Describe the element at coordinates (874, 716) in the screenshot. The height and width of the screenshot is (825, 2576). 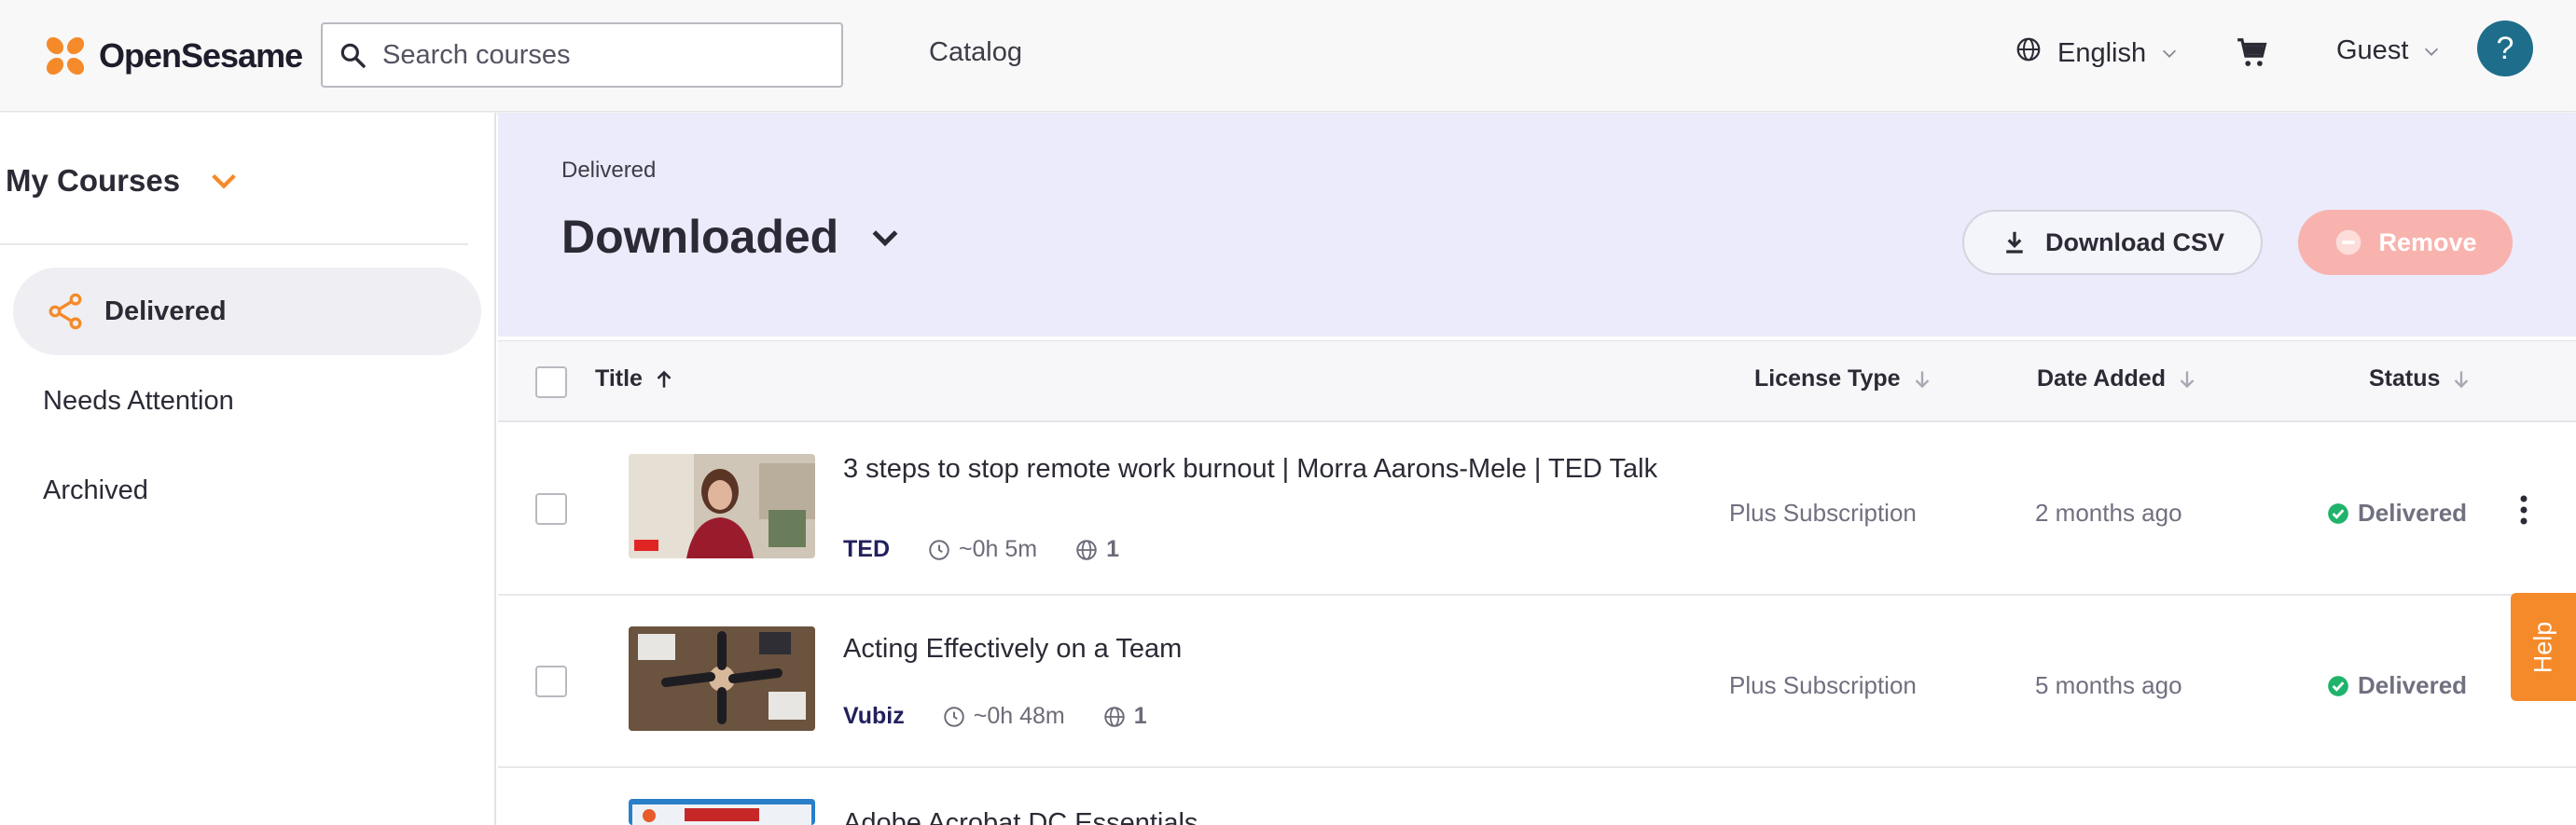
I see `provider-name: Vubiz` at that location.